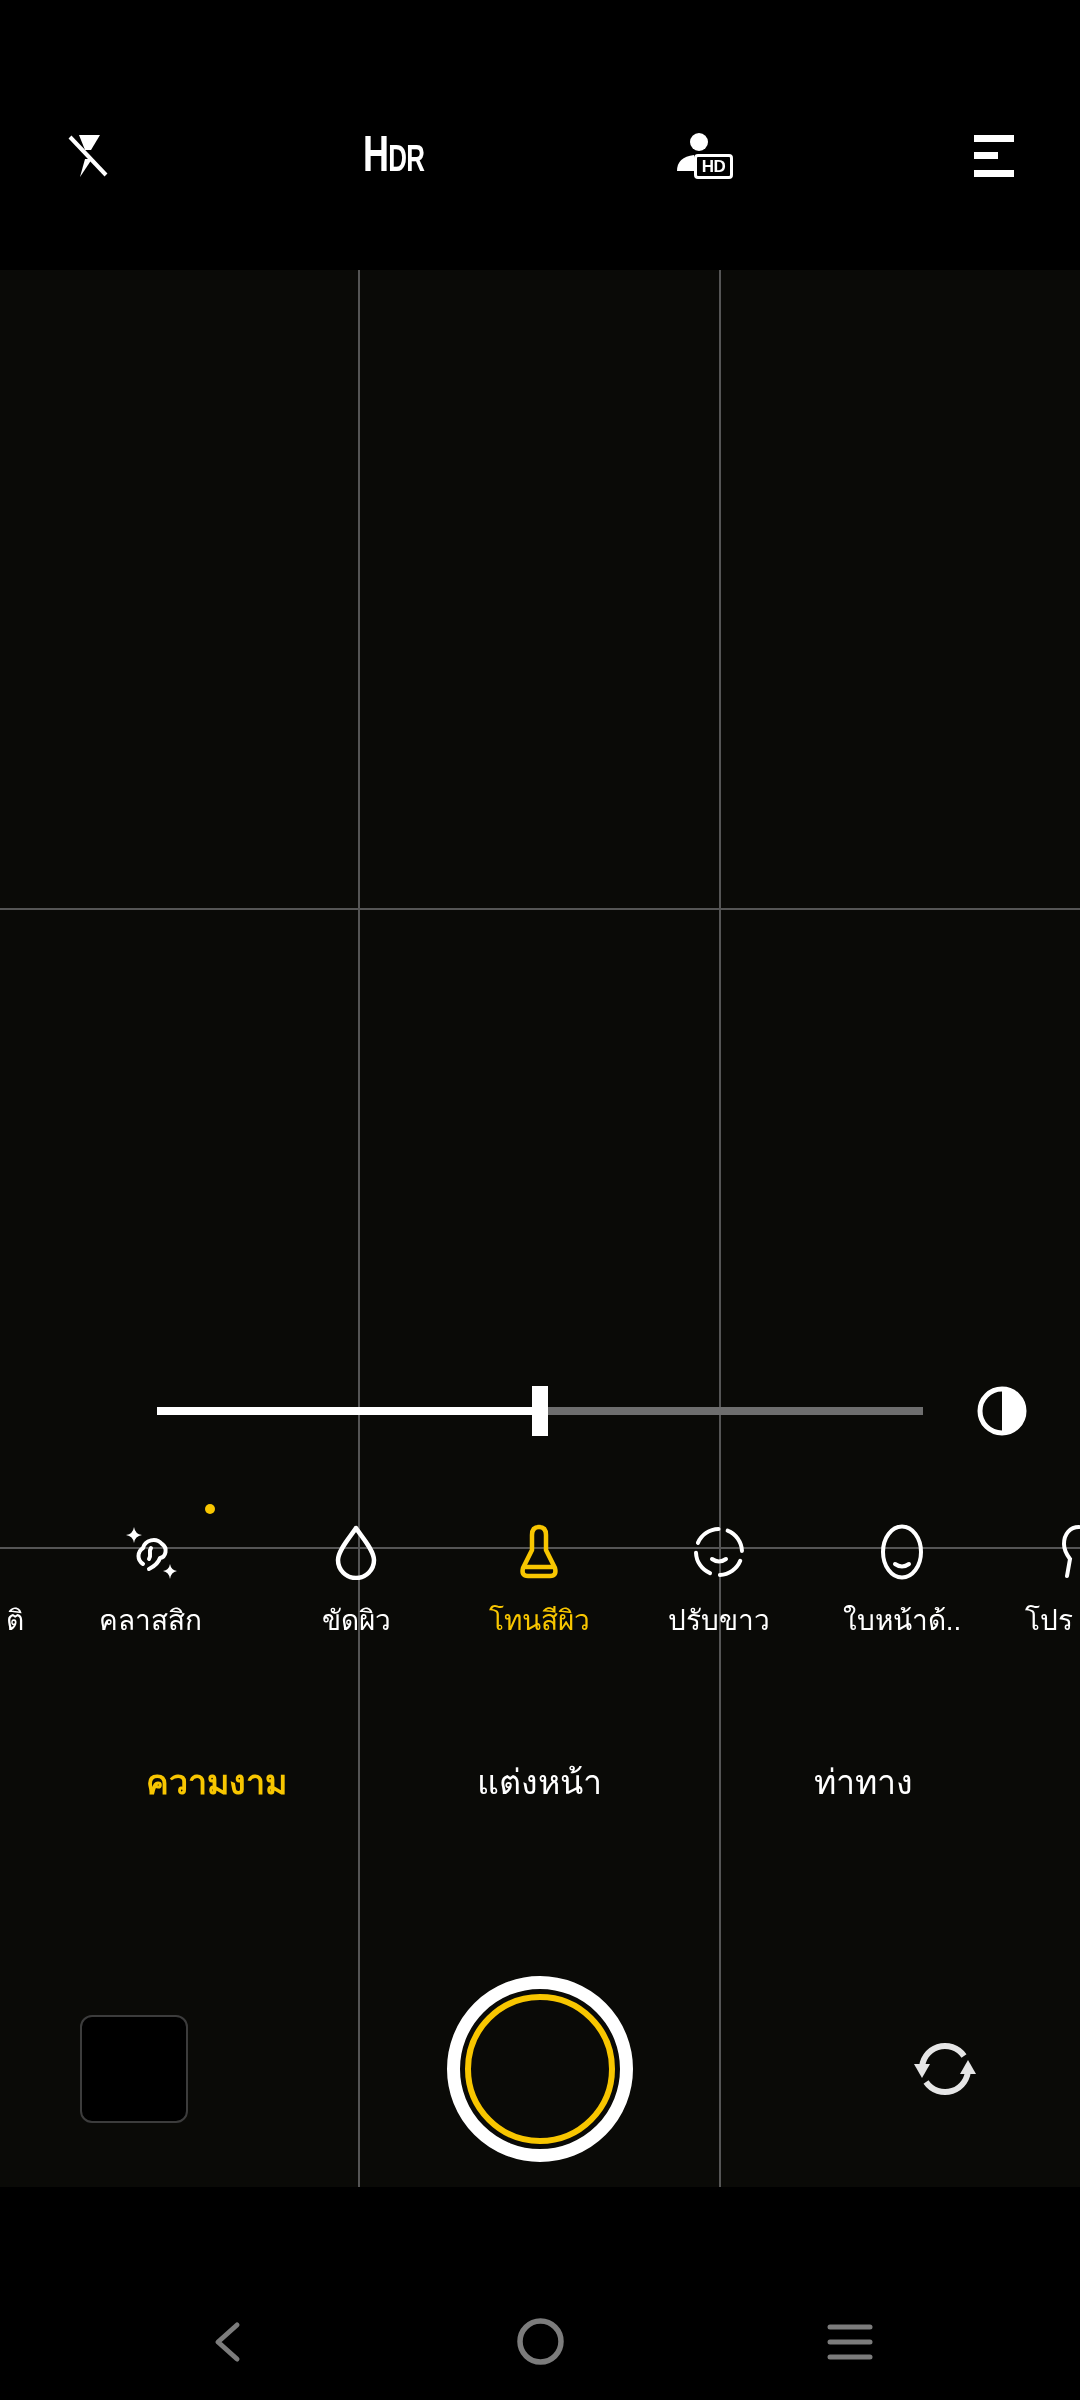 The width and height of the screenshot is (1080, 2400). I want to click on beauty-option: ใบหน้าด้.., so click(902, 1571).